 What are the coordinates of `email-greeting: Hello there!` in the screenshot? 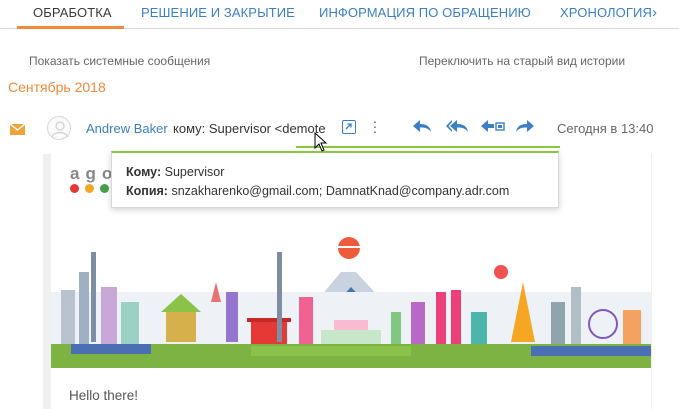 It's located at (104, 395).